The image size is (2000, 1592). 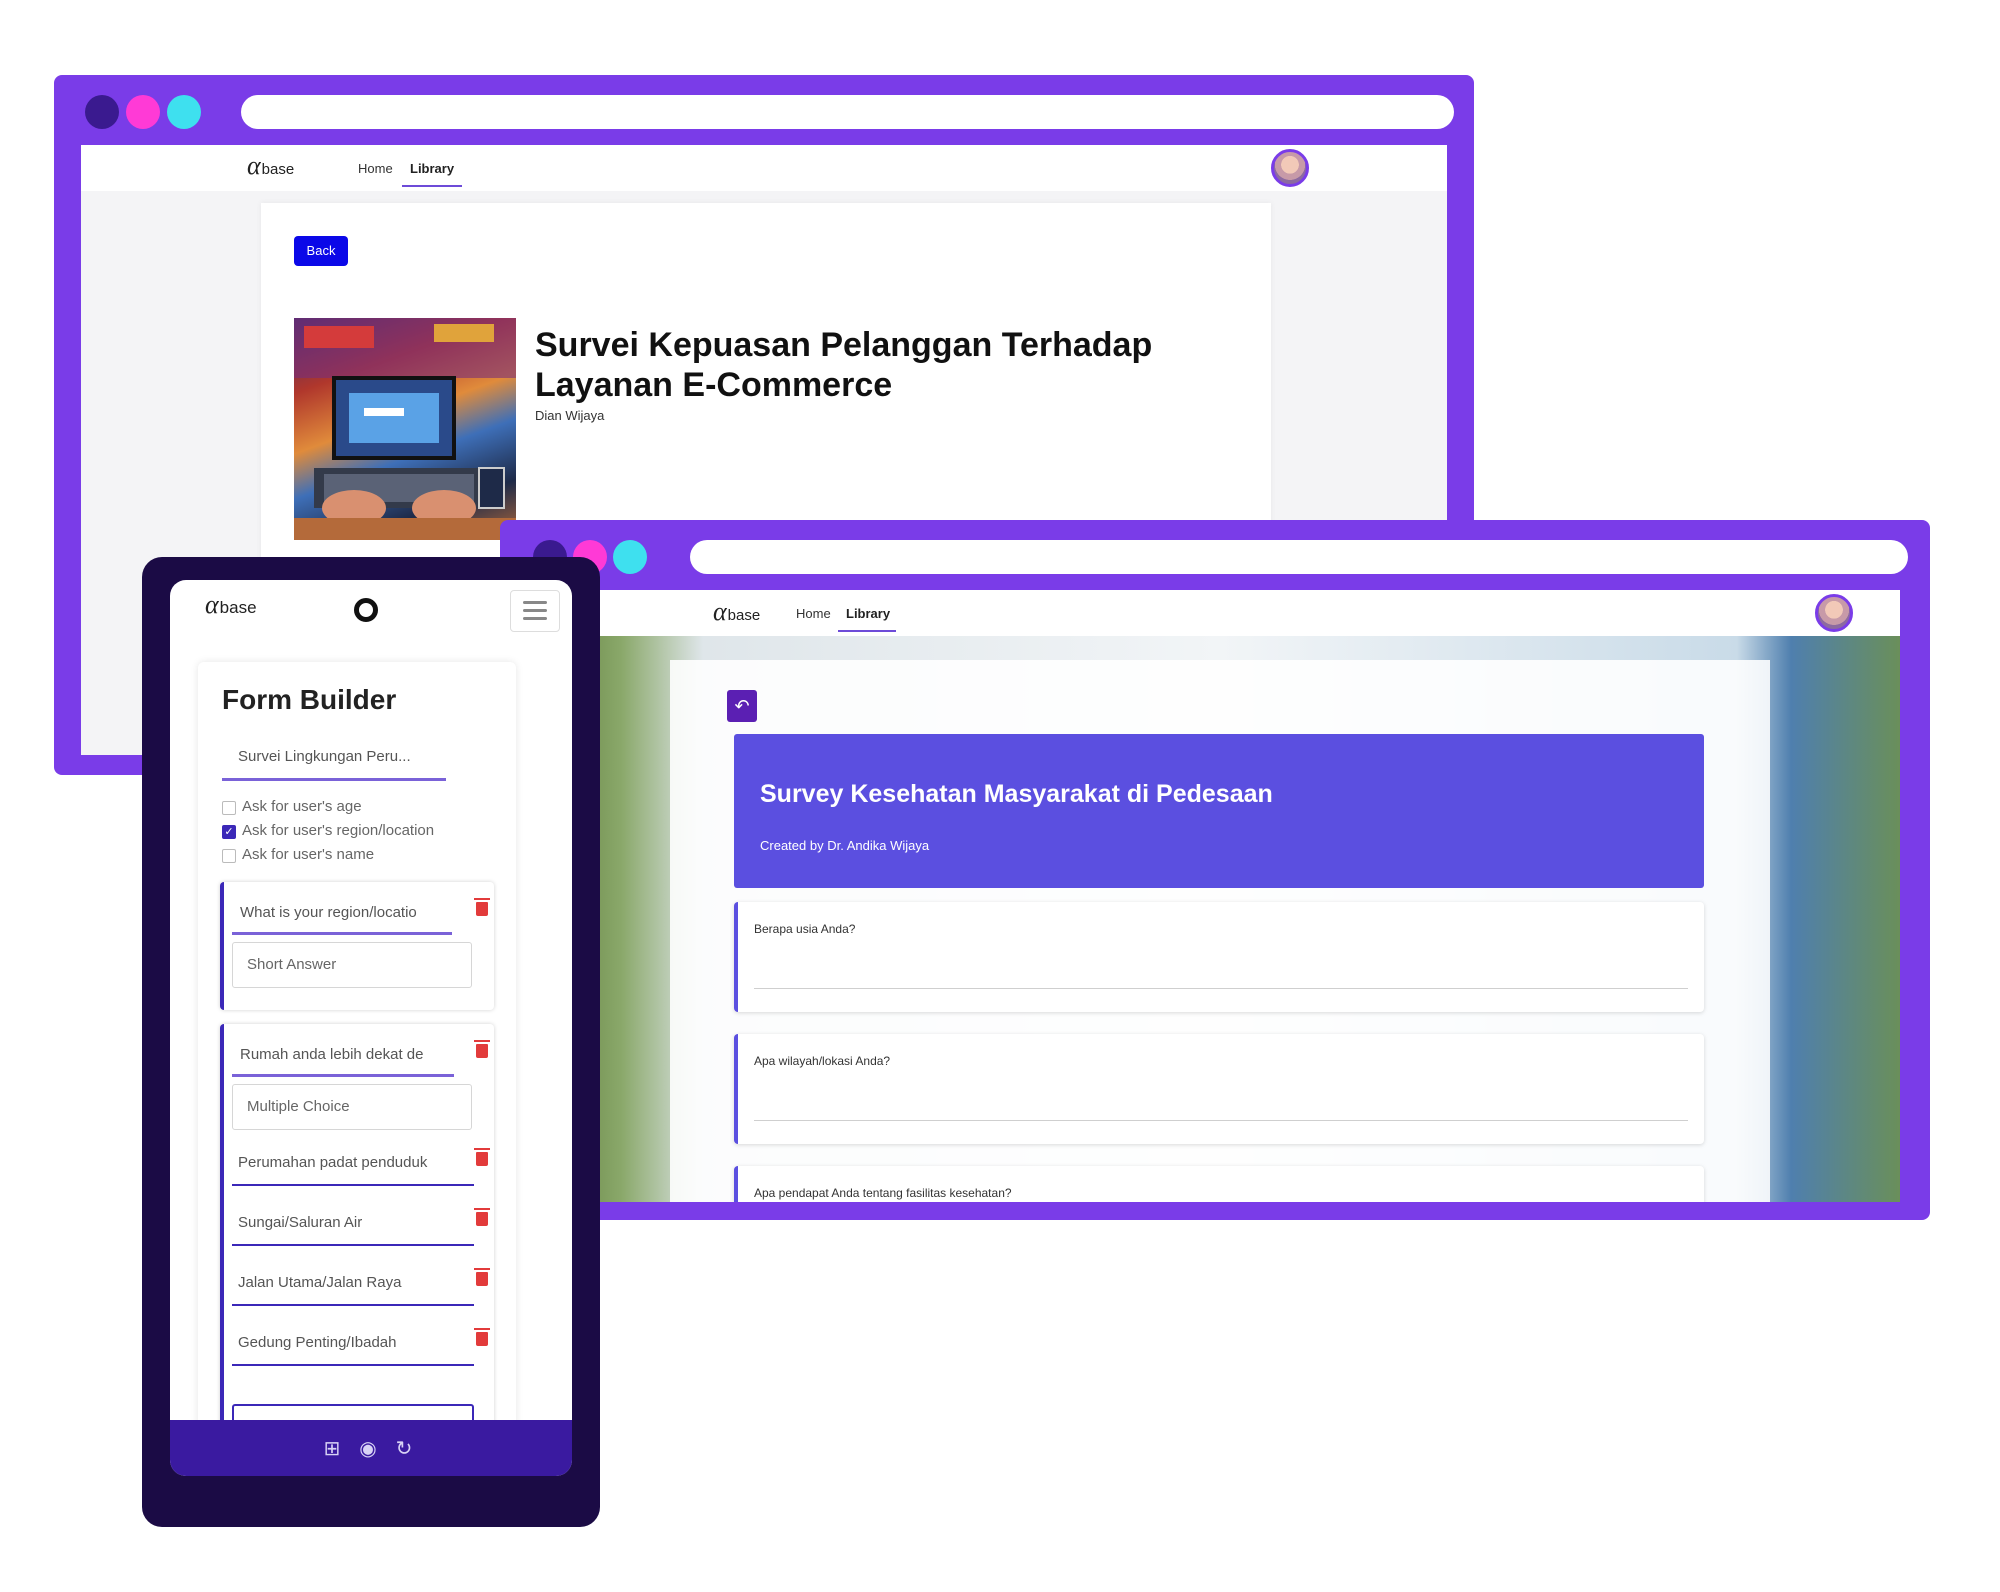 What do you see at coordinates (805, 929) in the screenshot?
I see `question-text: Berapa usia Anda?` at bounding box center [805, 929].